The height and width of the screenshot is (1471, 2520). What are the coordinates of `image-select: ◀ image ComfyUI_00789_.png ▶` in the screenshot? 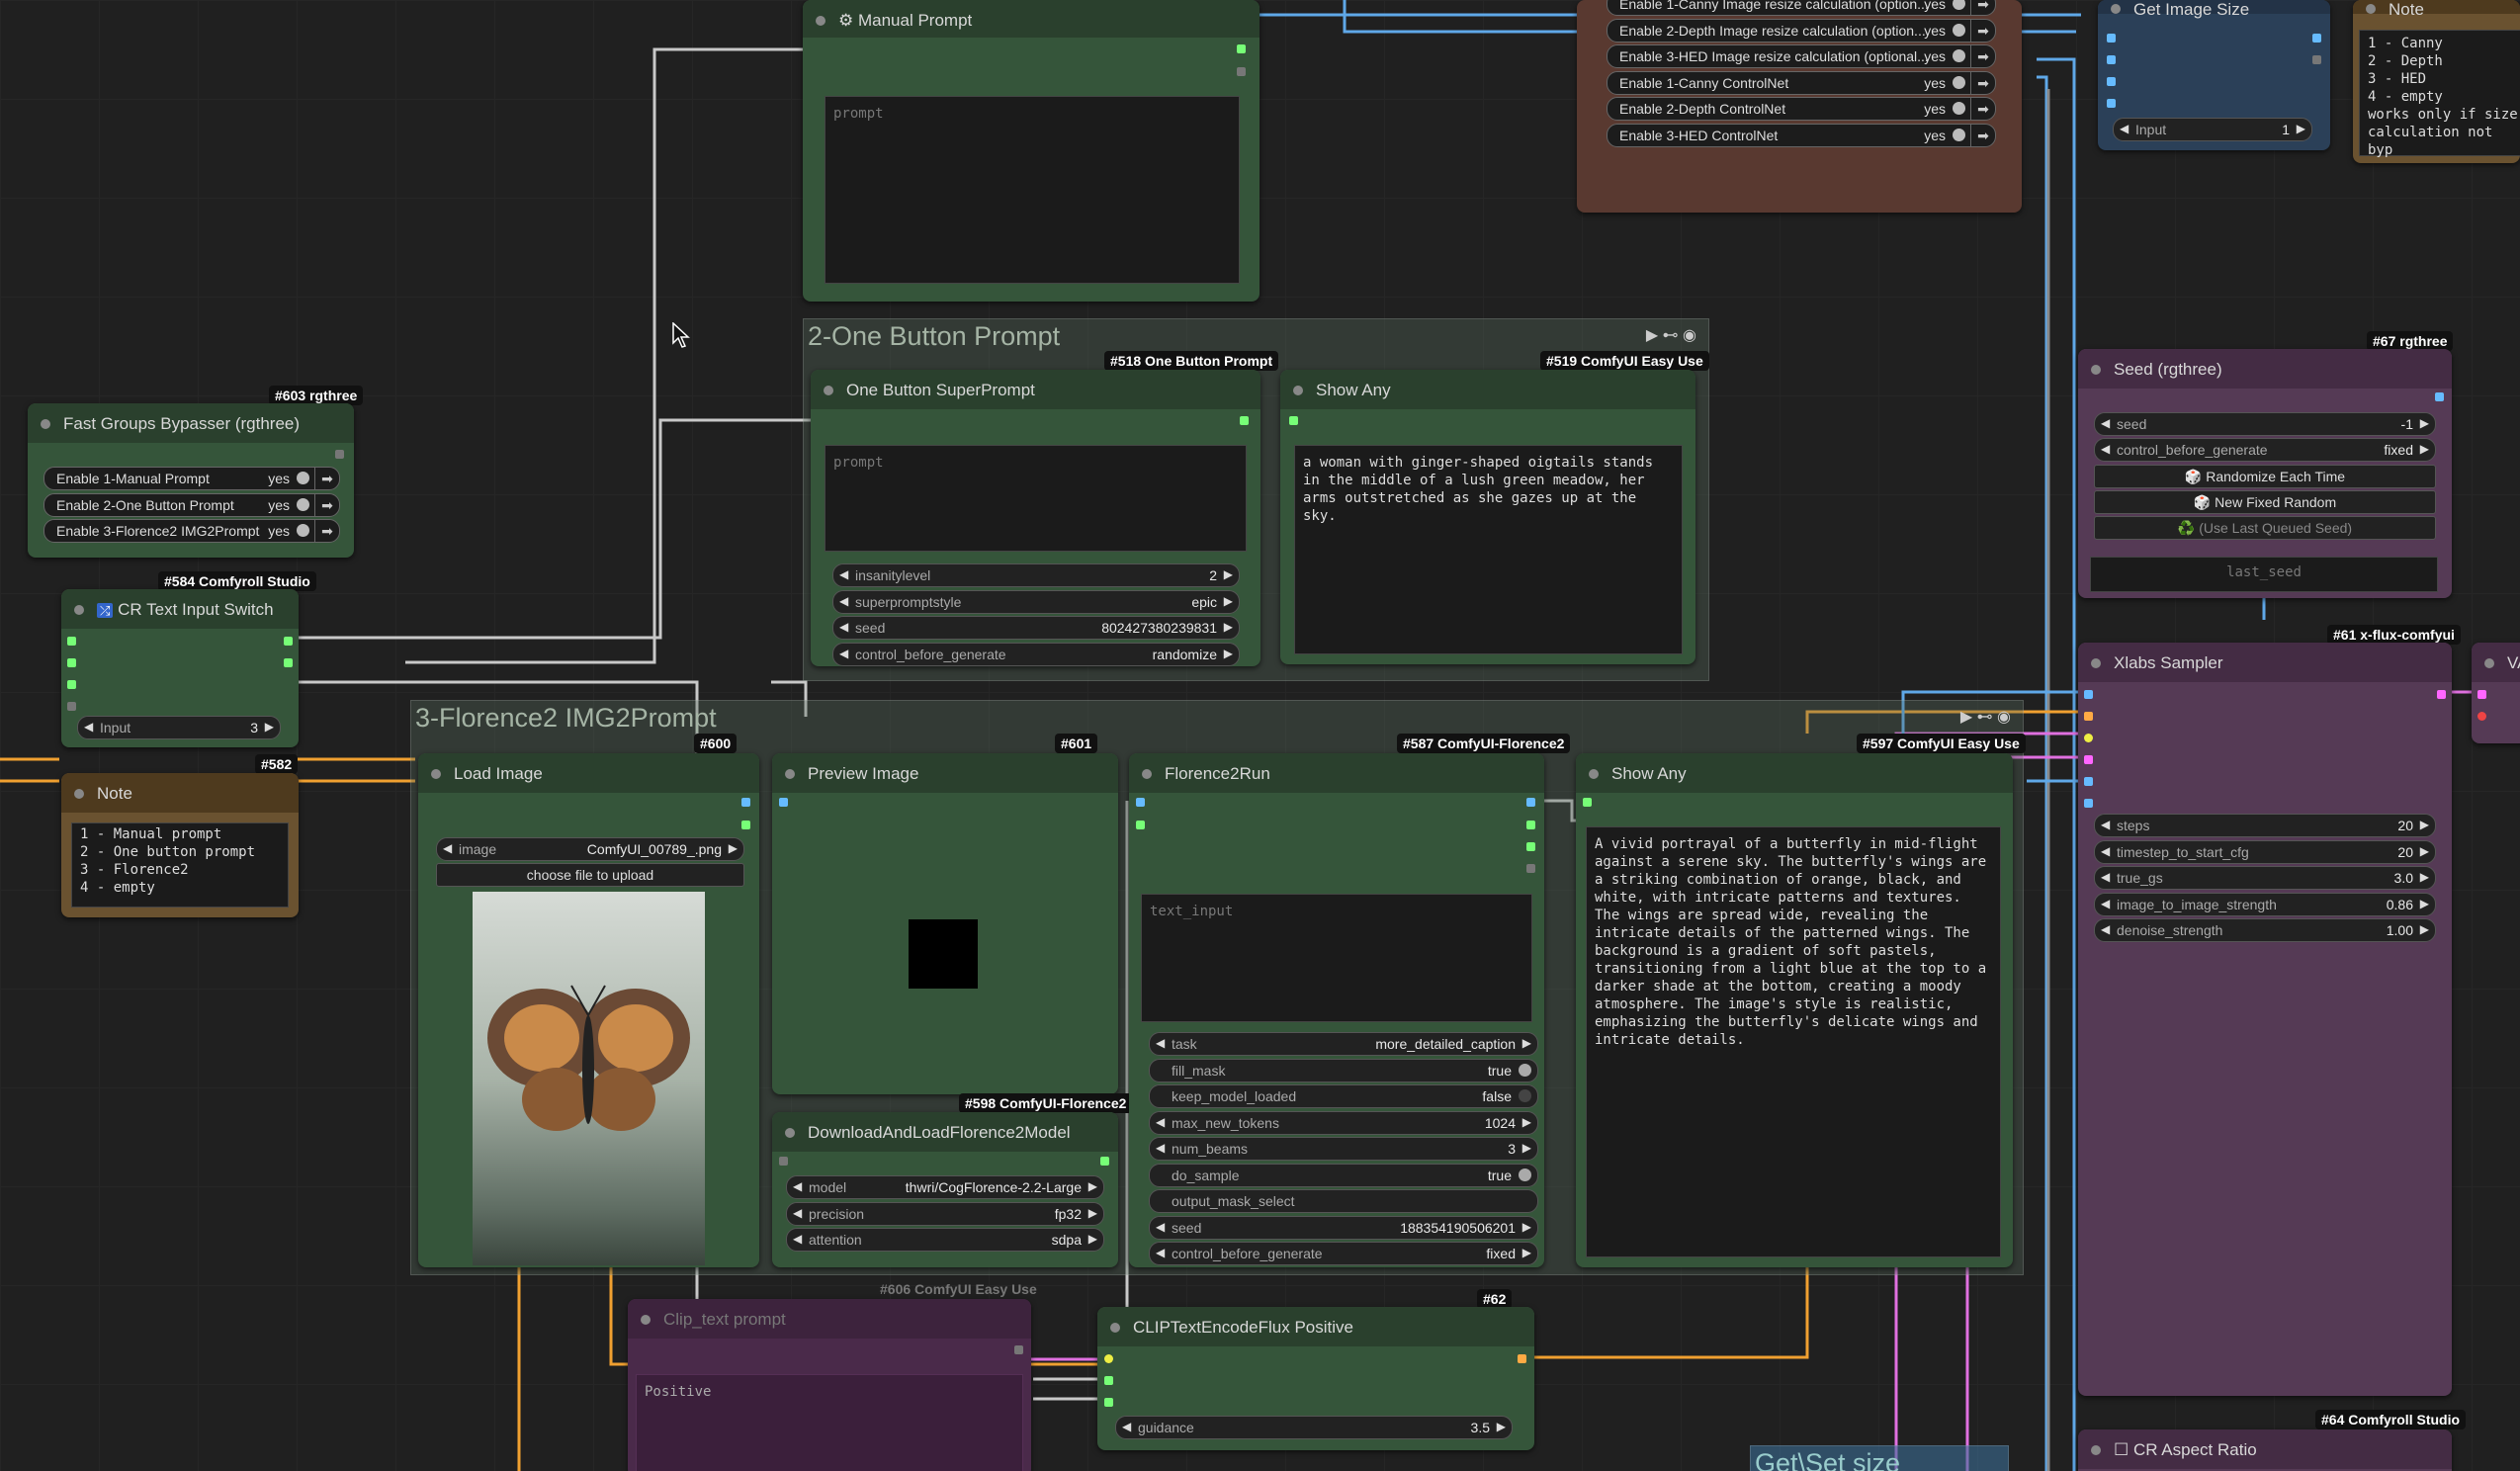 It's located at (590, 849).